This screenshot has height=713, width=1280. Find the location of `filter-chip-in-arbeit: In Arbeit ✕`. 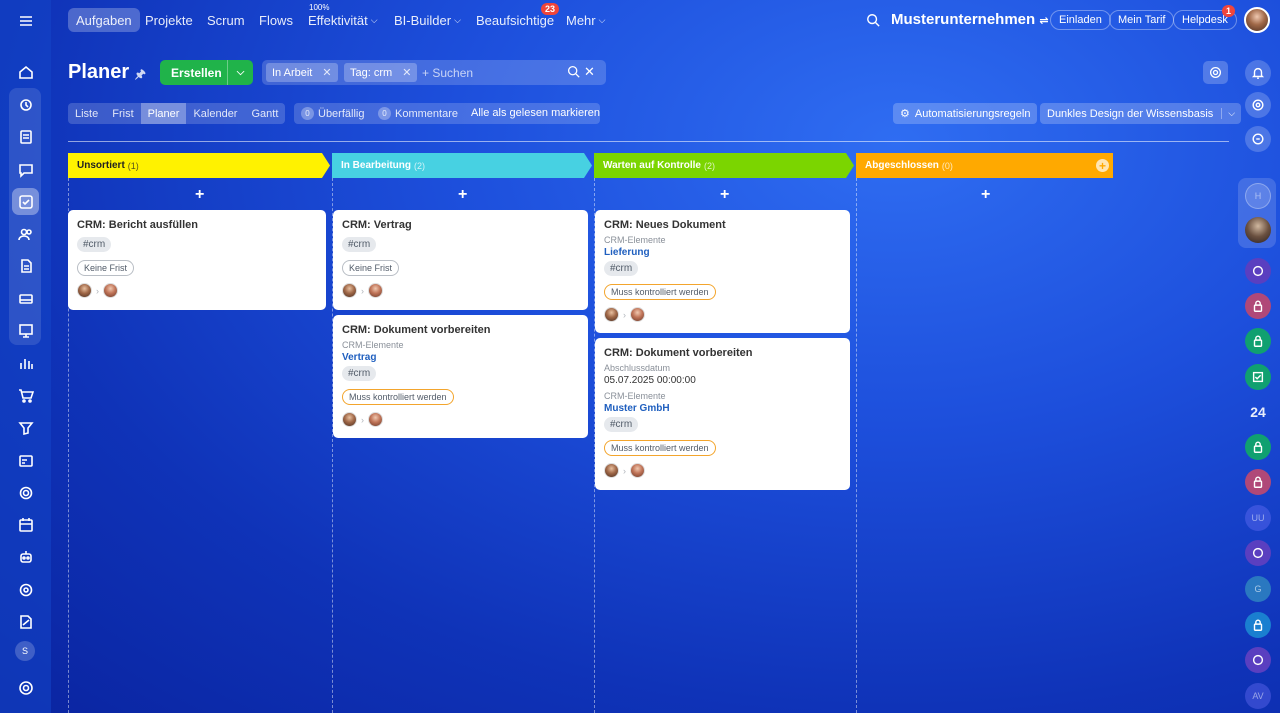

filter-chip-in-arbeit: In Arbeit ✕ is located at coordinates (302, 72).